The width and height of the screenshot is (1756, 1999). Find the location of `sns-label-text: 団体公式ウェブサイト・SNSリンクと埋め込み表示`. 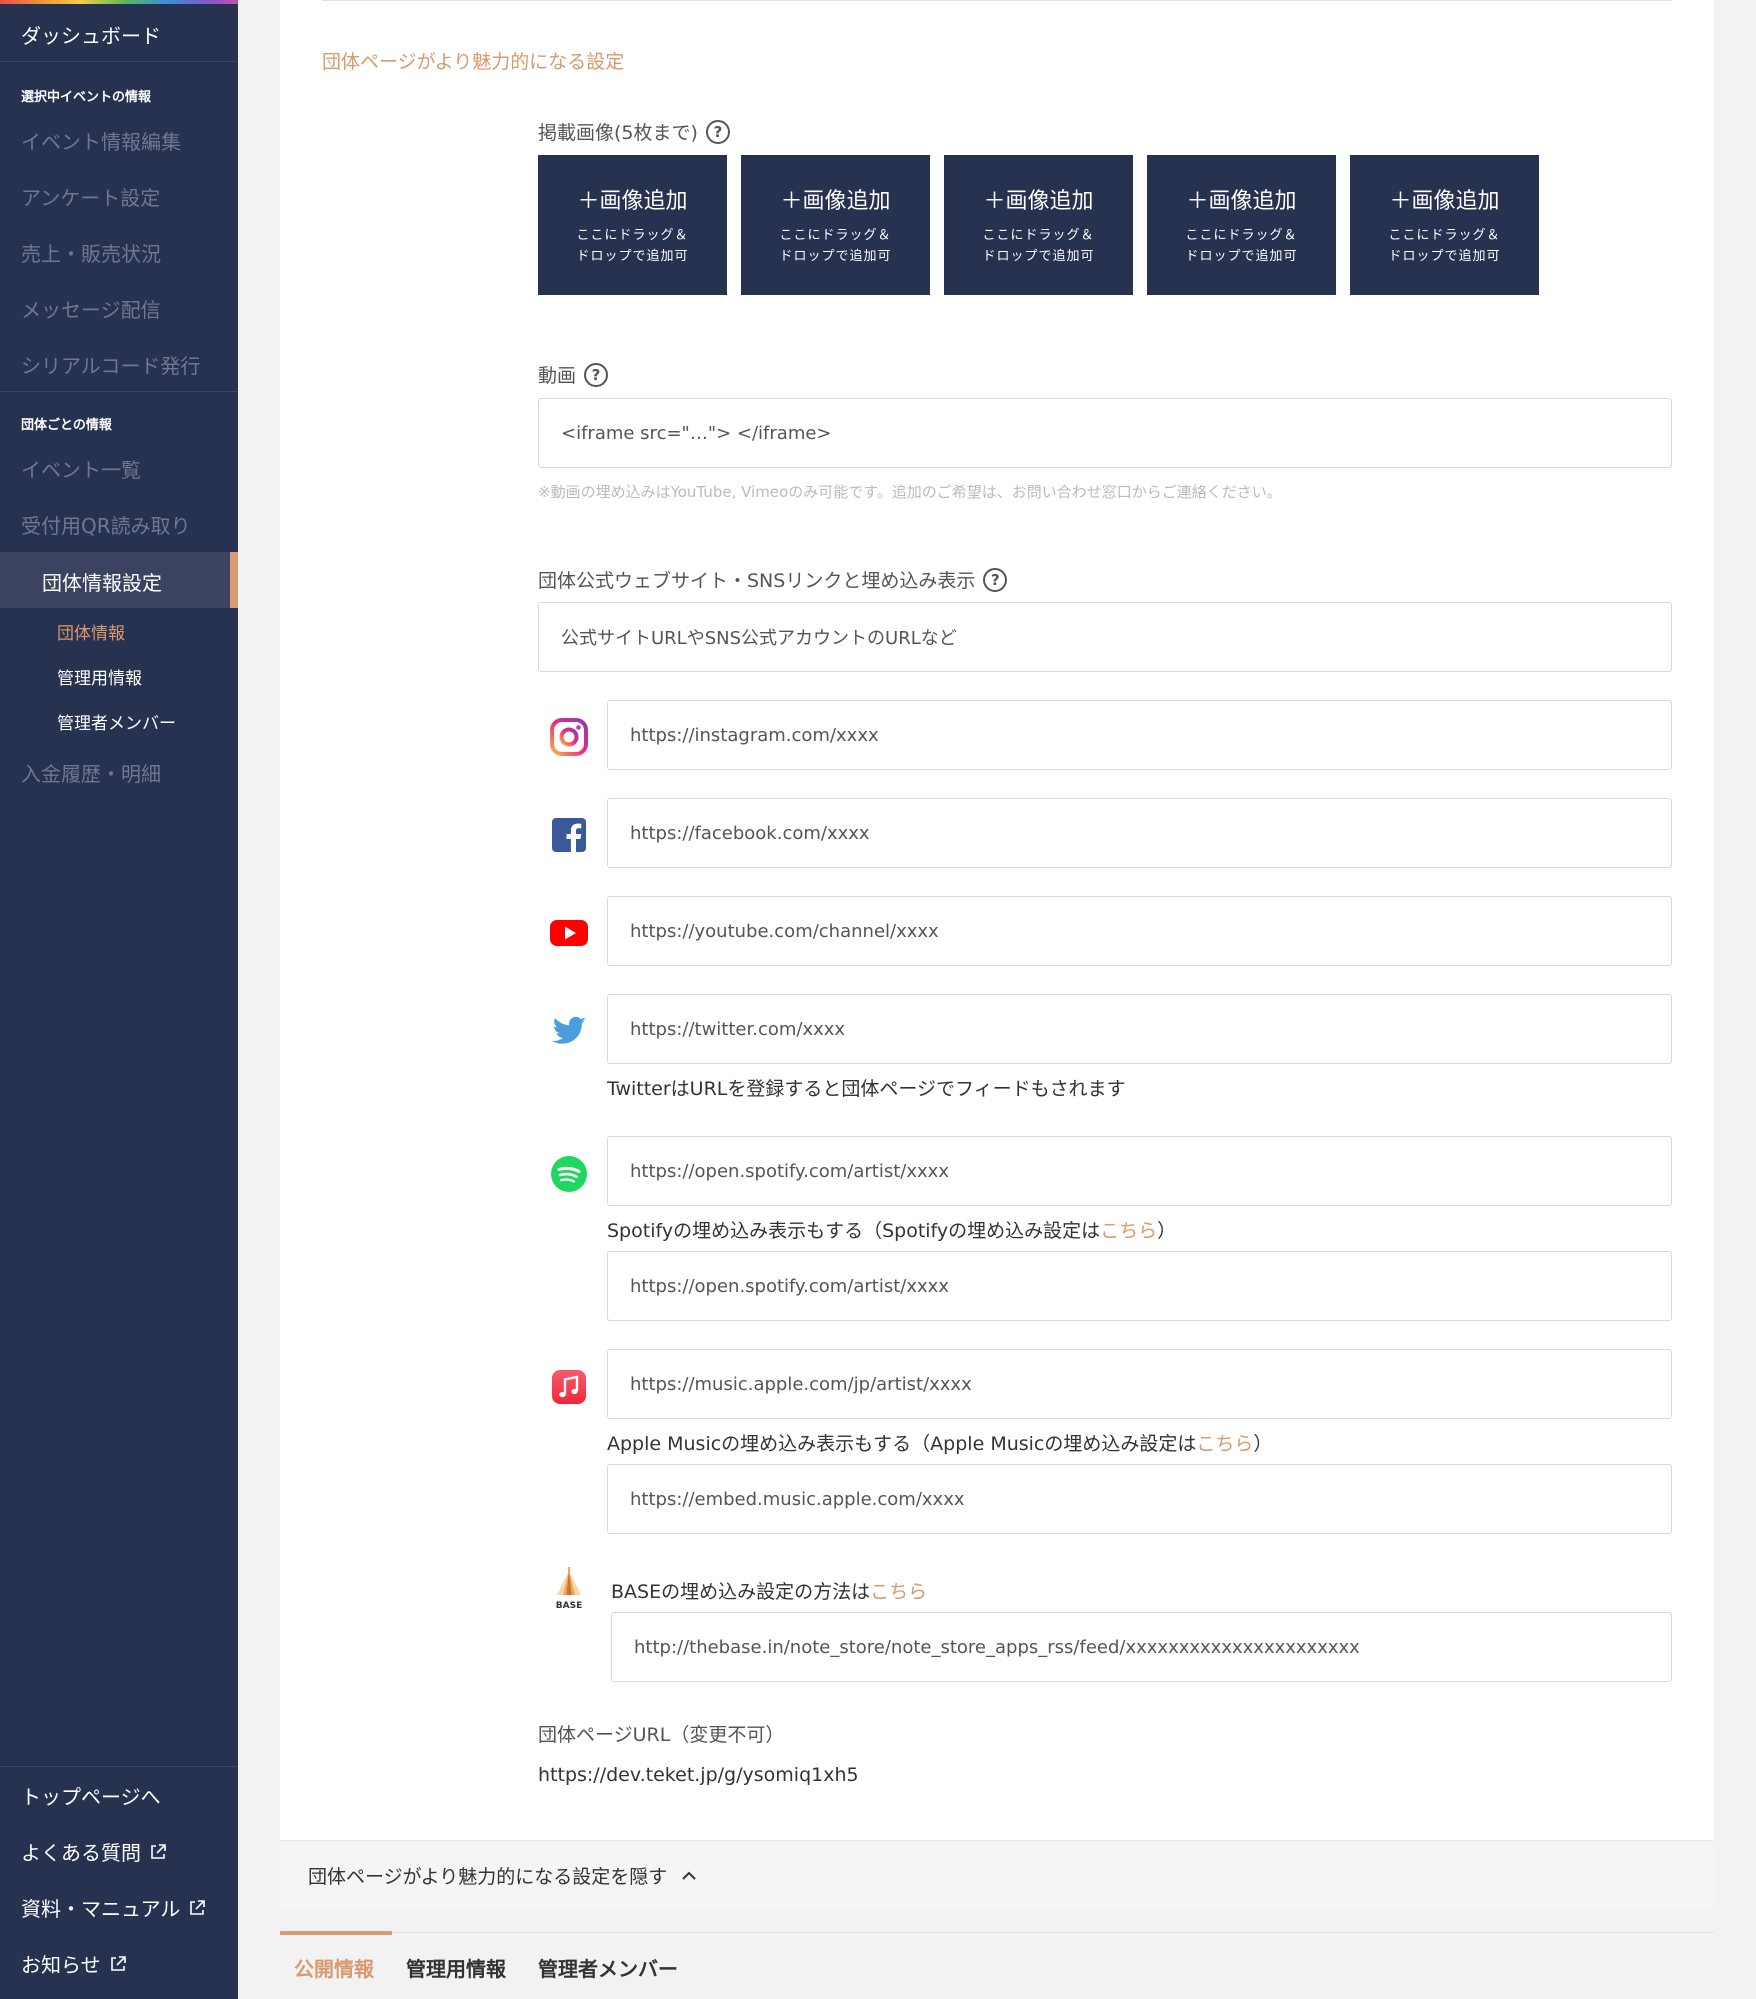

sns-label-text: 団体公式ウェブサイト・SNSリンクと埋め込み表示 is located at coordinates (757, 581).